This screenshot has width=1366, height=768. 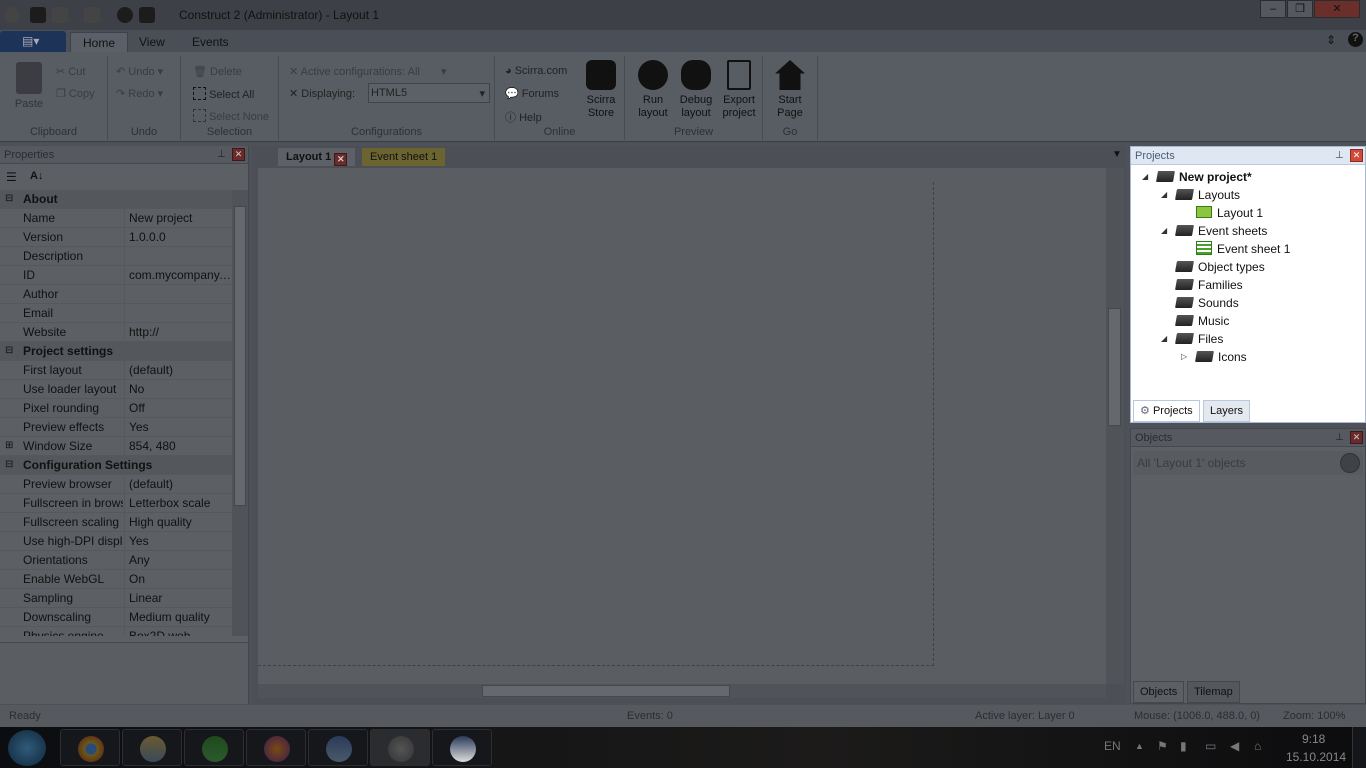 What do you see at coordinates (152, 747) in the screenshot?
I see `taskbar-explorer` at bounding box center [152, 747].